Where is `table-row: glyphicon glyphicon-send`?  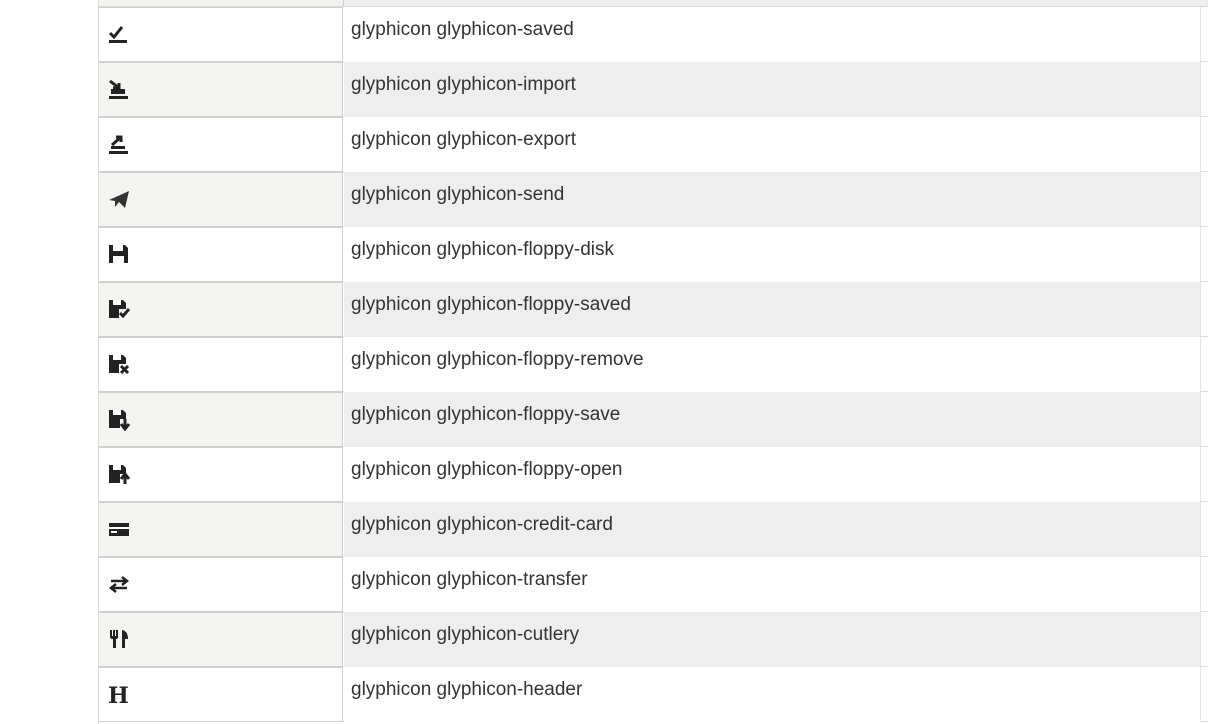 table-row: glyphicon glyphicon-send is located at coordinates (653, 199).